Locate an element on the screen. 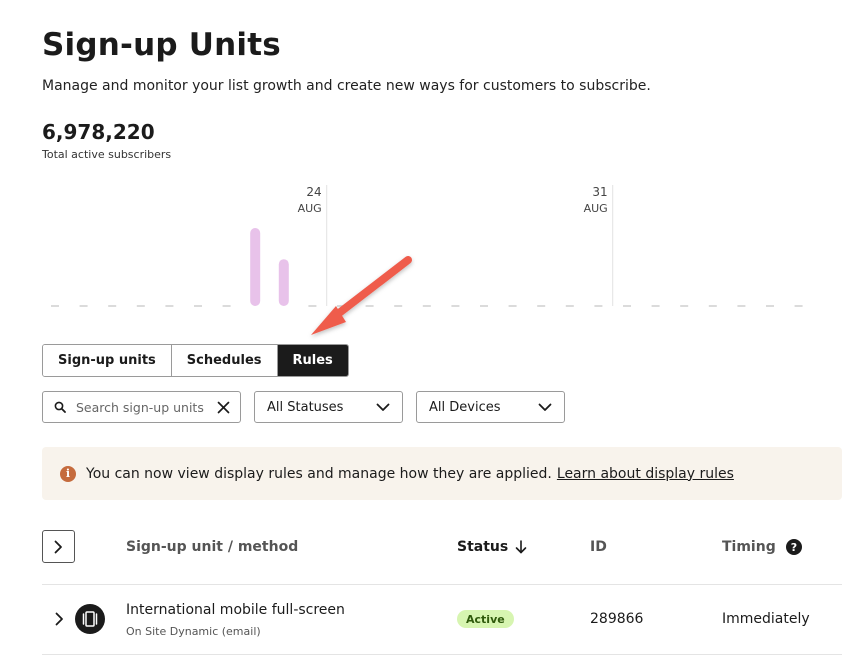  table-header-divider is located at coordinates (442, 584).